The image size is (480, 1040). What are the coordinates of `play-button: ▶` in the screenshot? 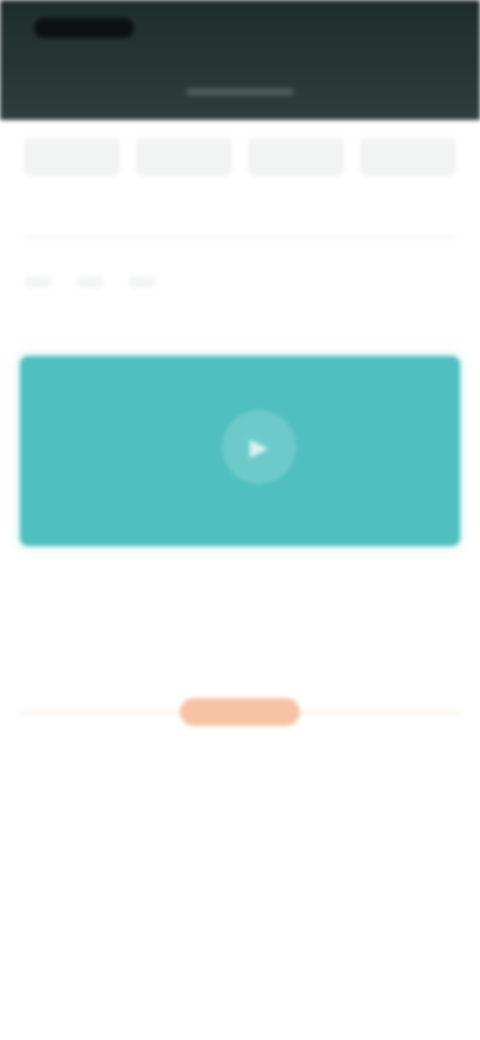 It's located at (259, 447).